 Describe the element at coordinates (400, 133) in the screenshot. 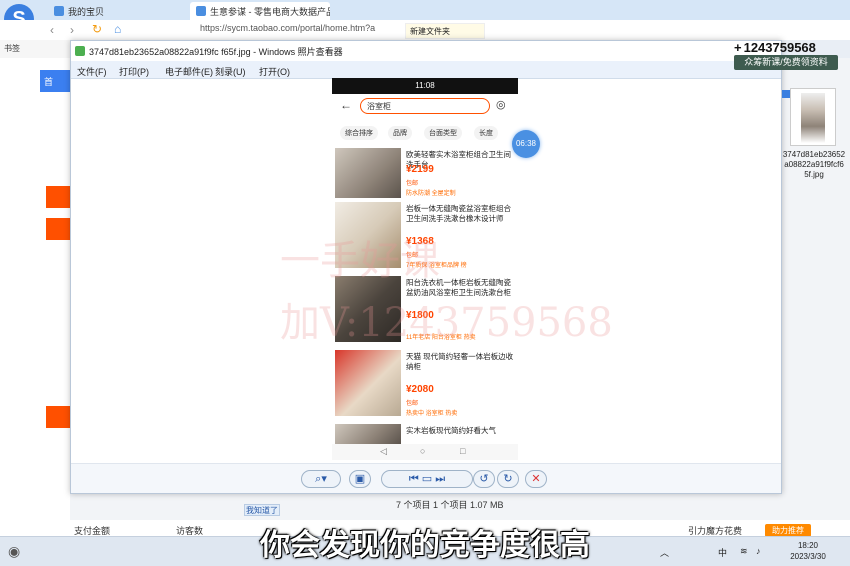

I see `filter-chip: 品牌` at that location.